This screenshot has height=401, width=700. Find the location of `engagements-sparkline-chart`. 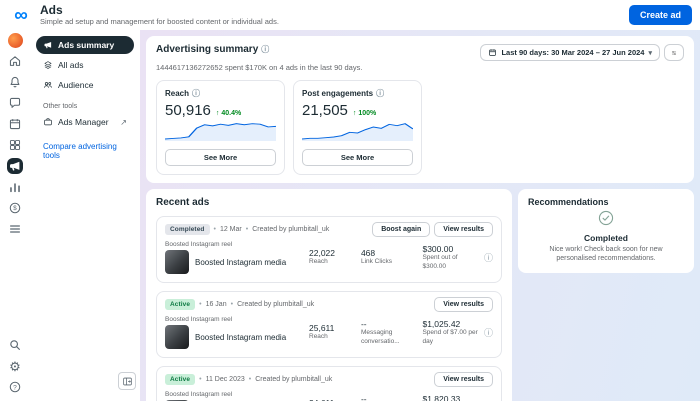

engagements-sparkline-chart is located at coordinates (357, 132).